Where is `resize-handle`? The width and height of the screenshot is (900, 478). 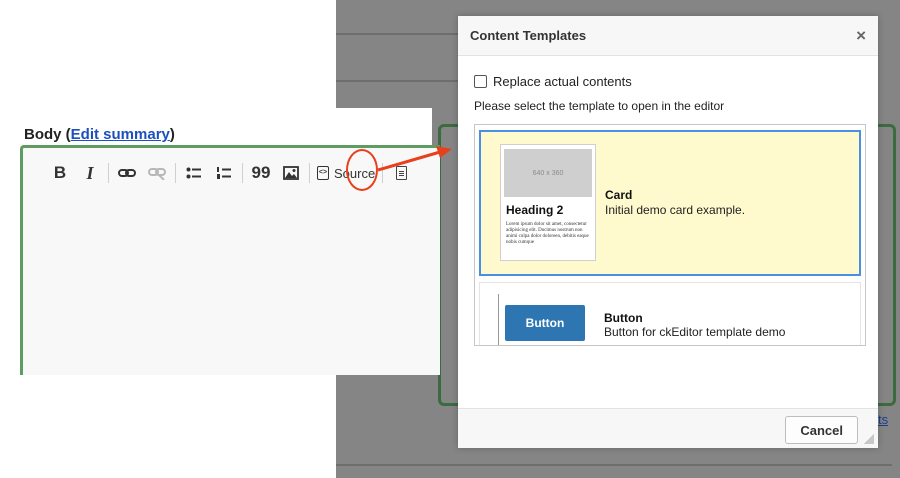
resize-handle is located at coordinates (869, 439).